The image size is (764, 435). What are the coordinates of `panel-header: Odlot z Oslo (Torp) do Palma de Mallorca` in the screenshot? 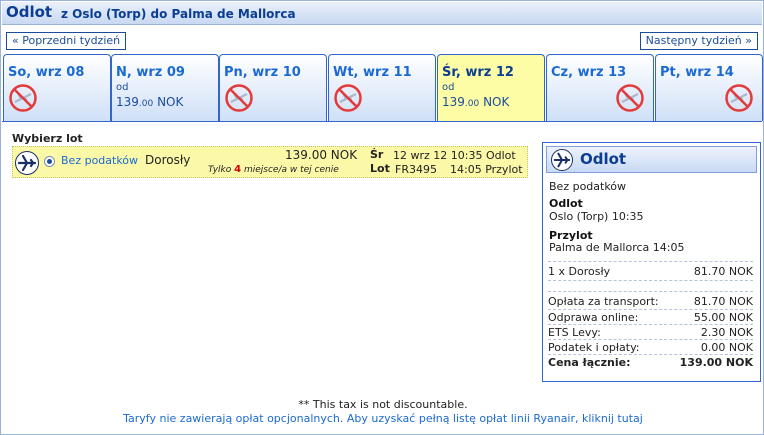 It's located at (382, 13).